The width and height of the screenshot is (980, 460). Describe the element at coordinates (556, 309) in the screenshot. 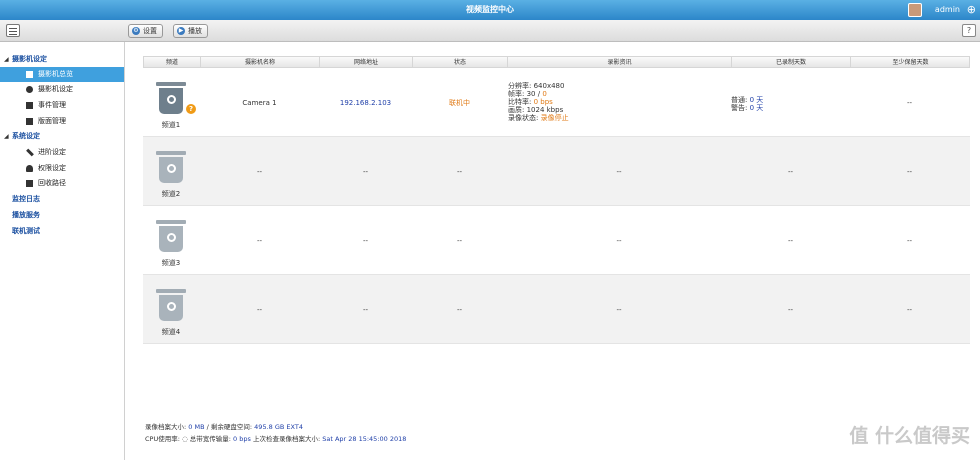

I see `table-row: 频道4 -- -- -- -- -- --` at that location.